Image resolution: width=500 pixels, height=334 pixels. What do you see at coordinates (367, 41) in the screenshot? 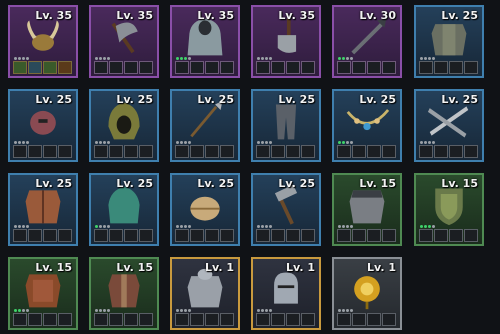
I see `inventory-item: Lv. 30` at bounding box center [367, 41].